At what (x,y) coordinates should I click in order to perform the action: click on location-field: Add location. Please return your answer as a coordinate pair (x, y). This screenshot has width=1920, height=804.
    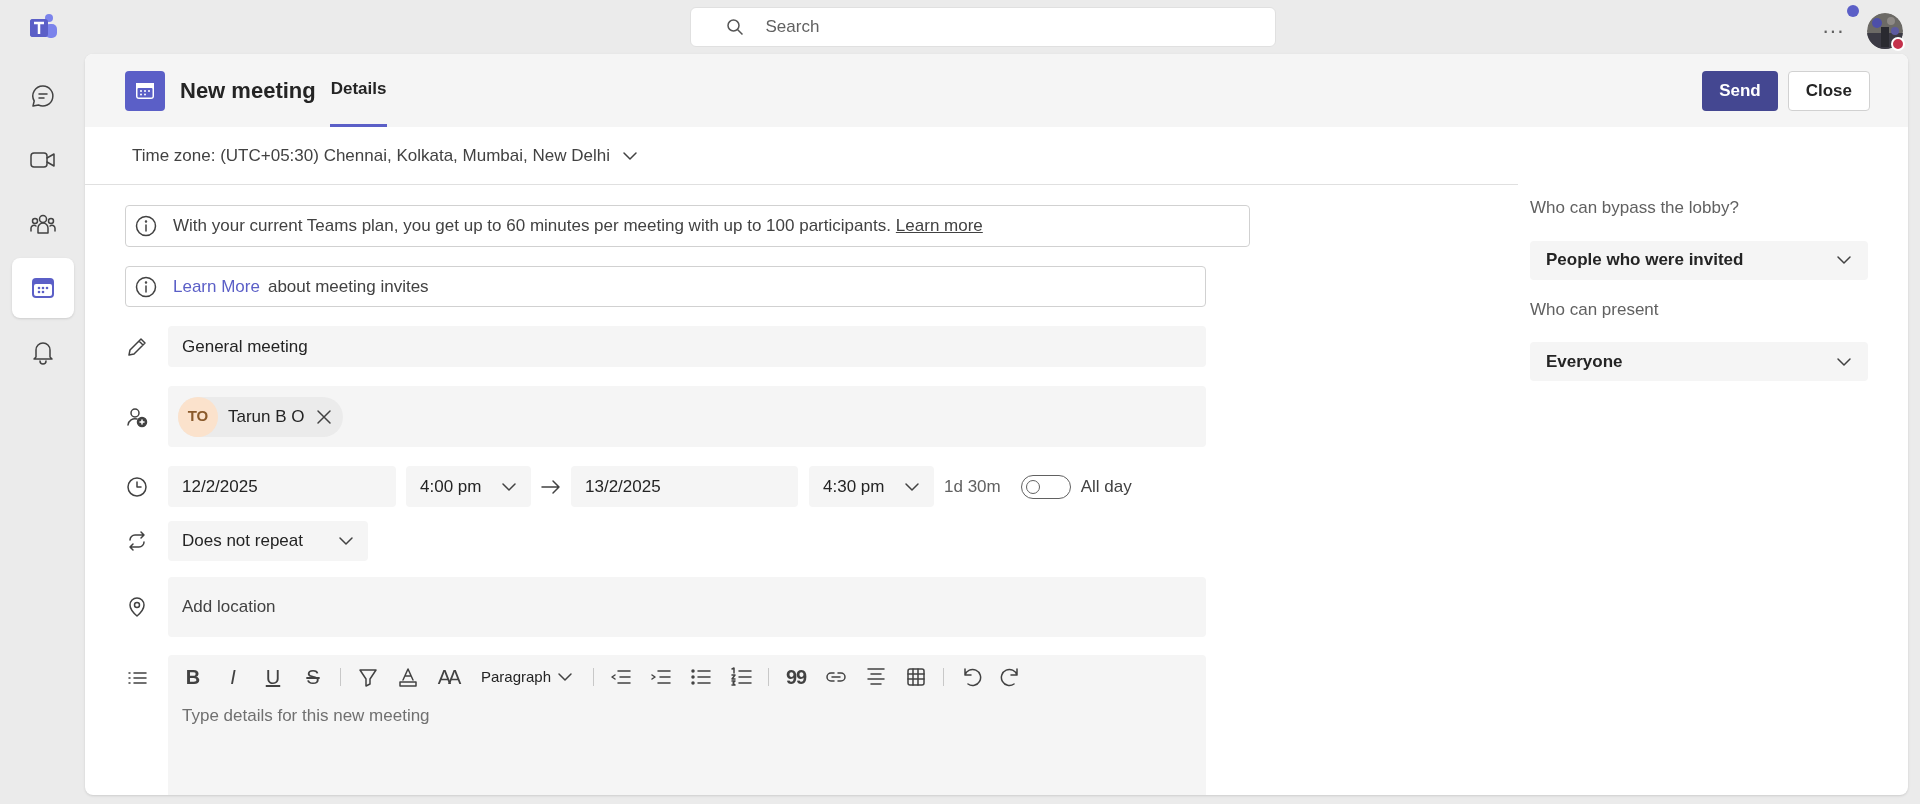
    Looking at the image, I should click on (687, 607).